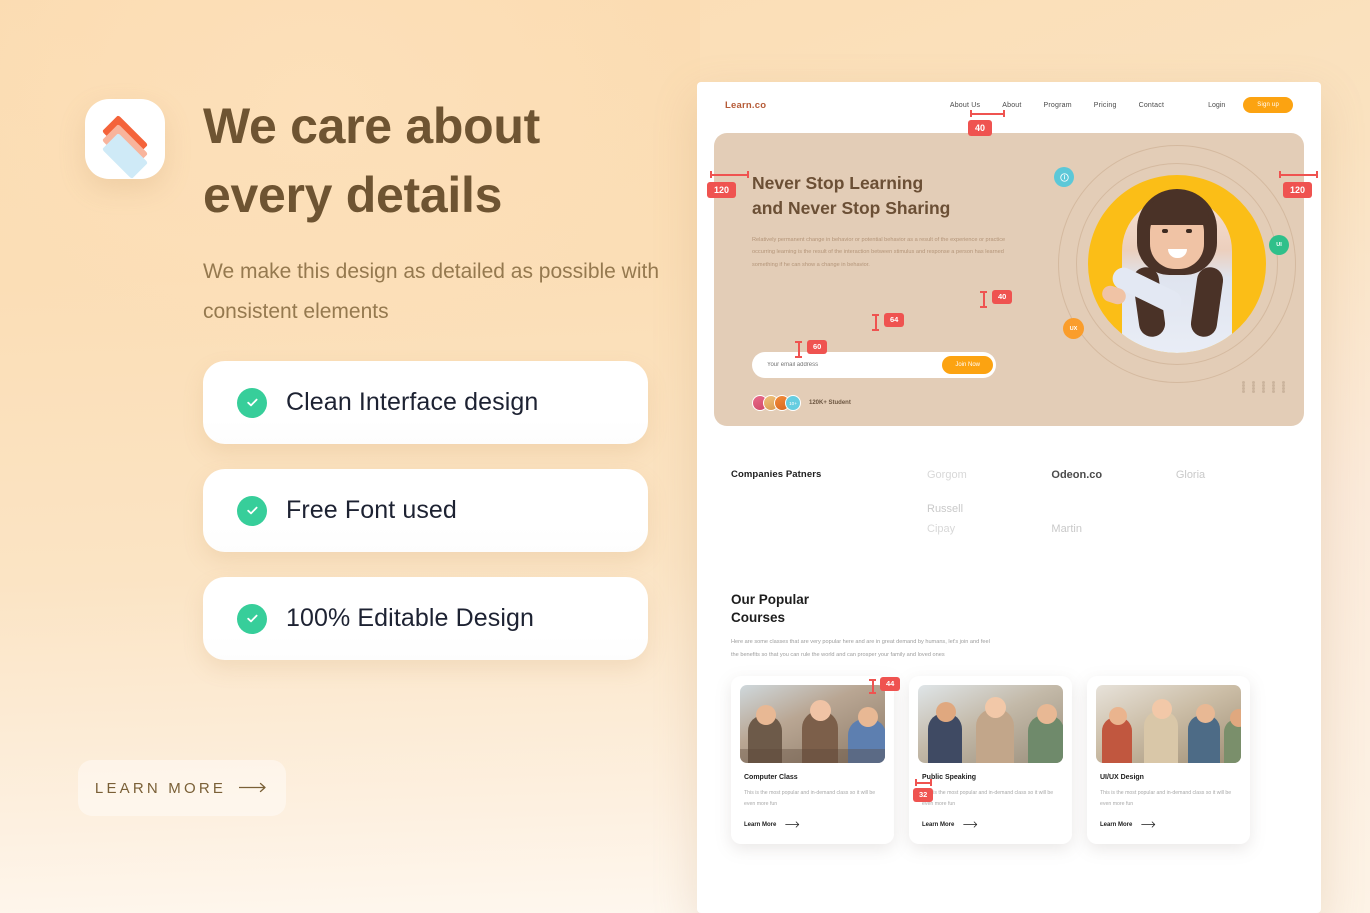  Describe the element at coordinates (371, 510) in the screenshot. I see `feature-label: Free Font used` at that location.